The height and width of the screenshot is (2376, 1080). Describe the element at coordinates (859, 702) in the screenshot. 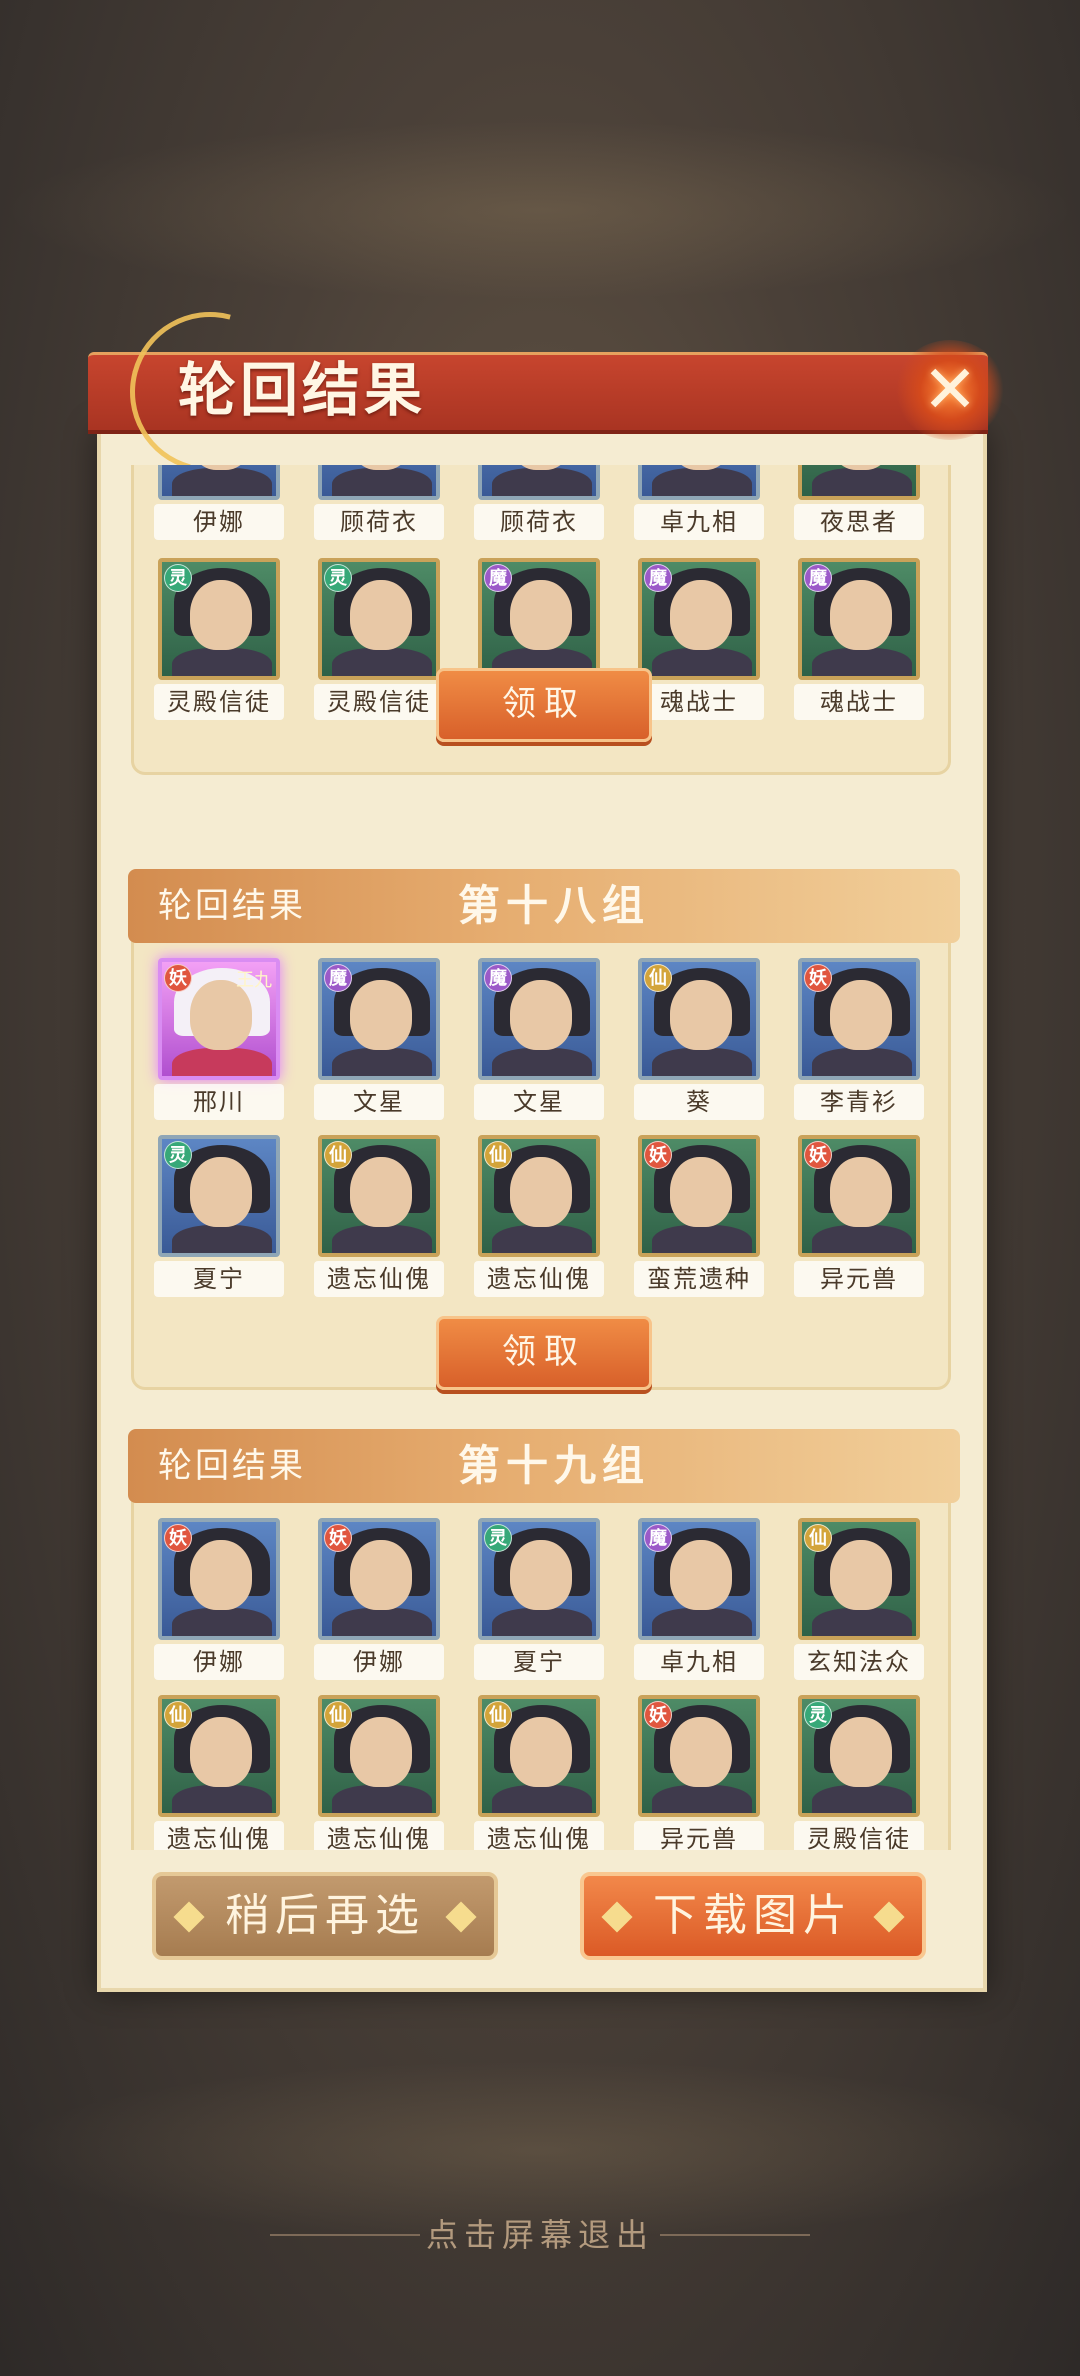

I see `character-name: 魂战士` at that location.